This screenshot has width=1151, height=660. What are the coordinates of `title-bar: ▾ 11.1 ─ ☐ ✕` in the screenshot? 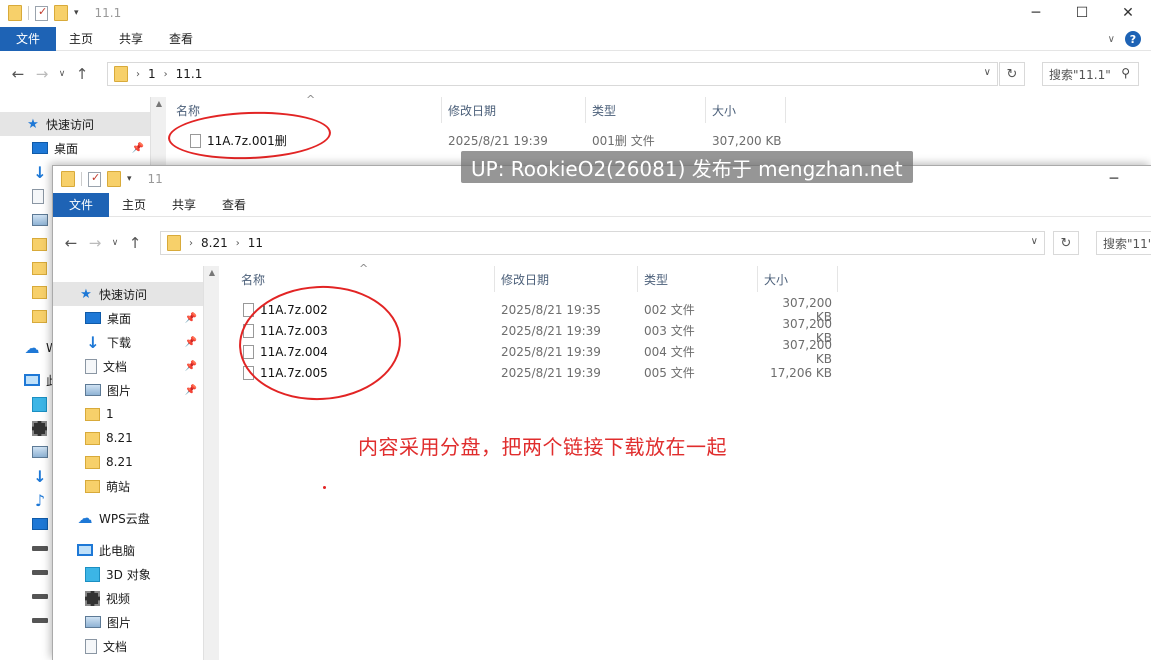 It's located at (575, 13).